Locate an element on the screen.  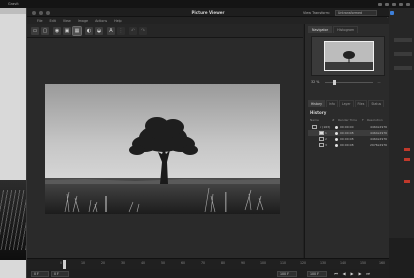
menu-help: Help is located at coordinates (118, 21).